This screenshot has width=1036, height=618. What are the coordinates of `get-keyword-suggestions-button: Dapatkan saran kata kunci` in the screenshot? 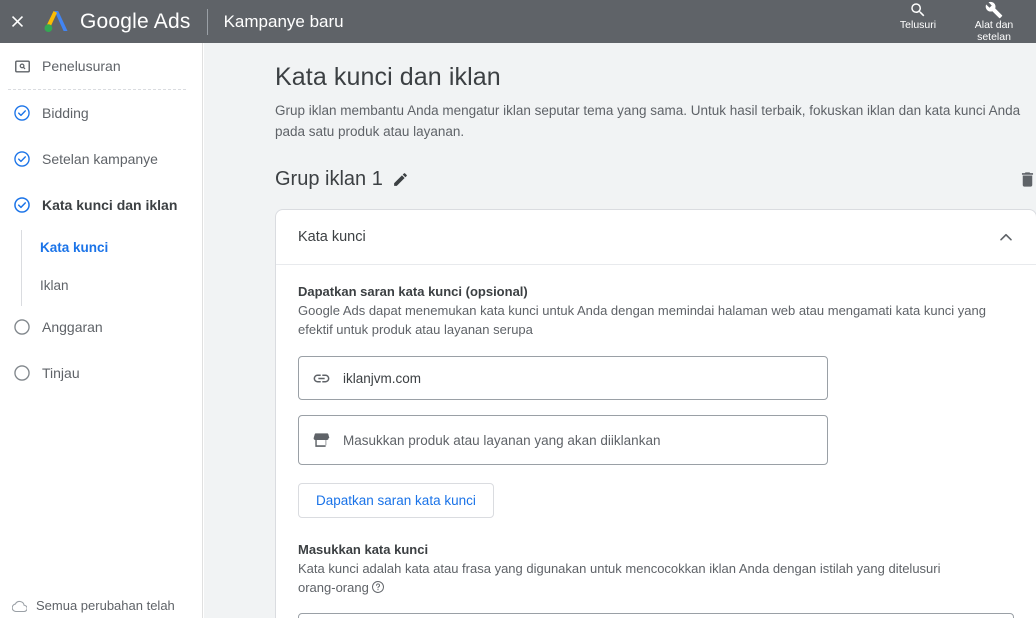 It's located at (396, 500).